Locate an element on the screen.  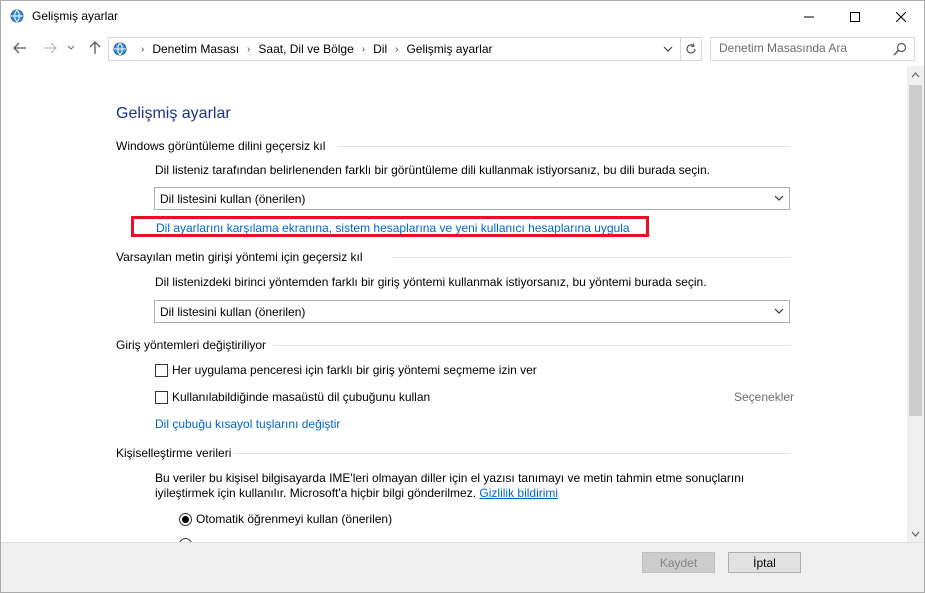
control-panel-icon is located at coordinates (120, 49).